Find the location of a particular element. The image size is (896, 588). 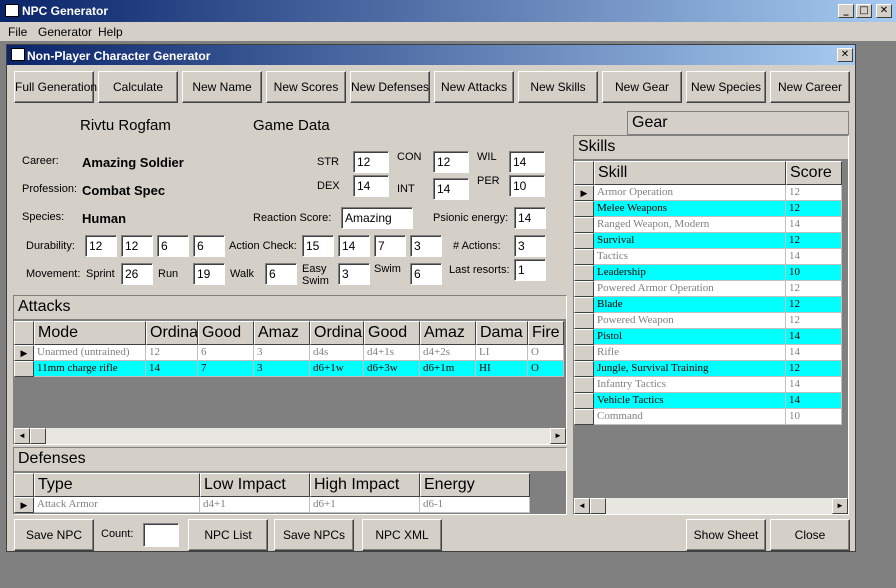

skills-cell: Blade is located at coordinates (690, 305).